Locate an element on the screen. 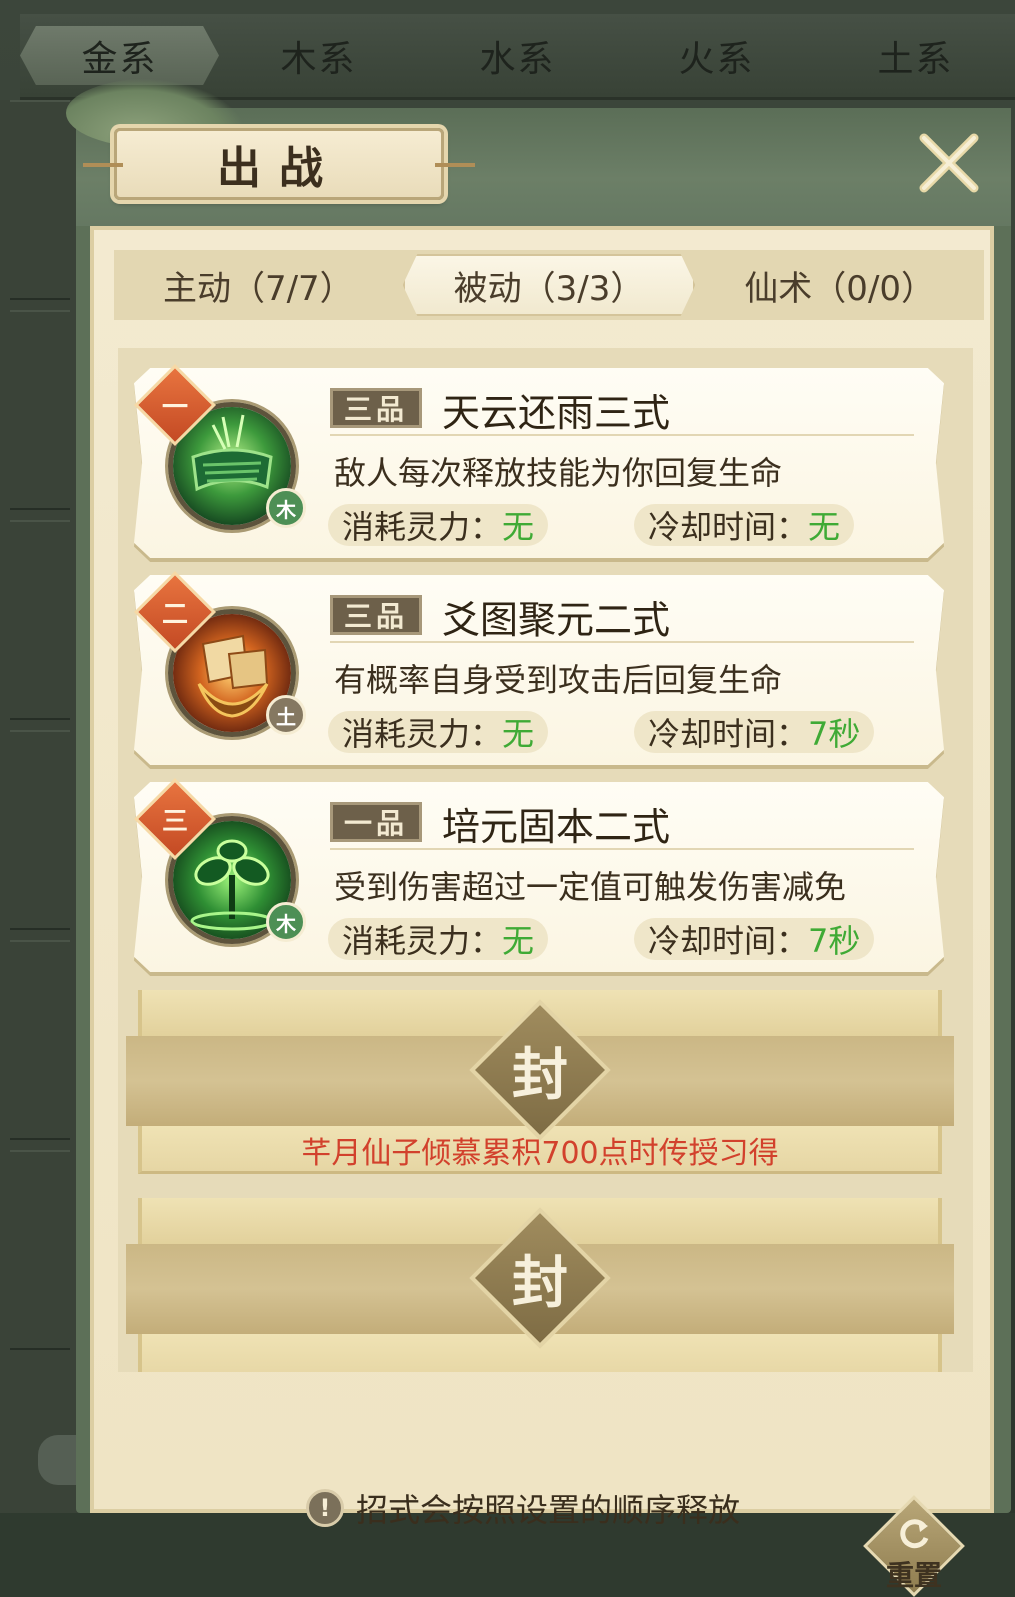 Image resolution: width=1015 pixels, height=1597 pixels. tab-metal: 金系 is located at coordinates (119, 55).